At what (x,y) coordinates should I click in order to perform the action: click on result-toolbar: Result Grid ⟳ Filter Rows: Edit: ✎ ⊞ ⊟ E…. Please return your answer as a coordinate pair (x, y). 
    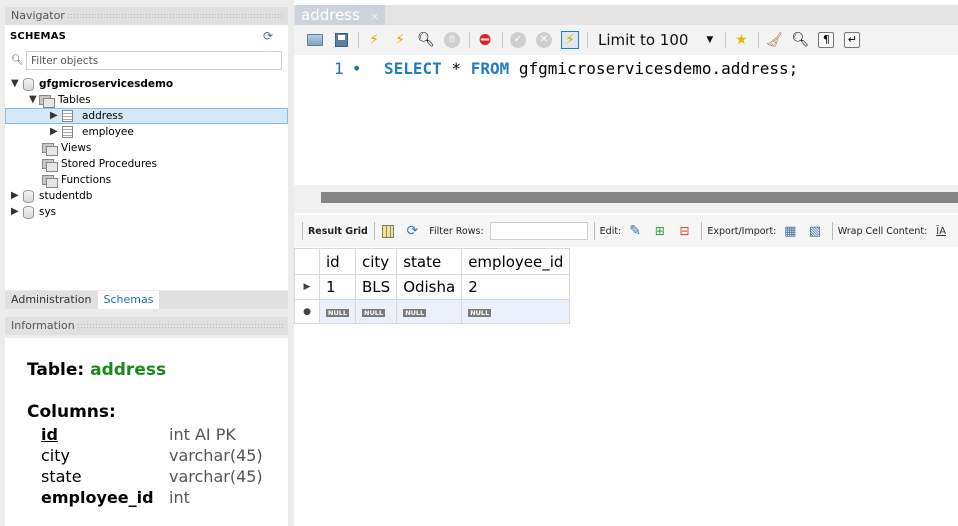
    Looking at the image, I should click on (626, 231).